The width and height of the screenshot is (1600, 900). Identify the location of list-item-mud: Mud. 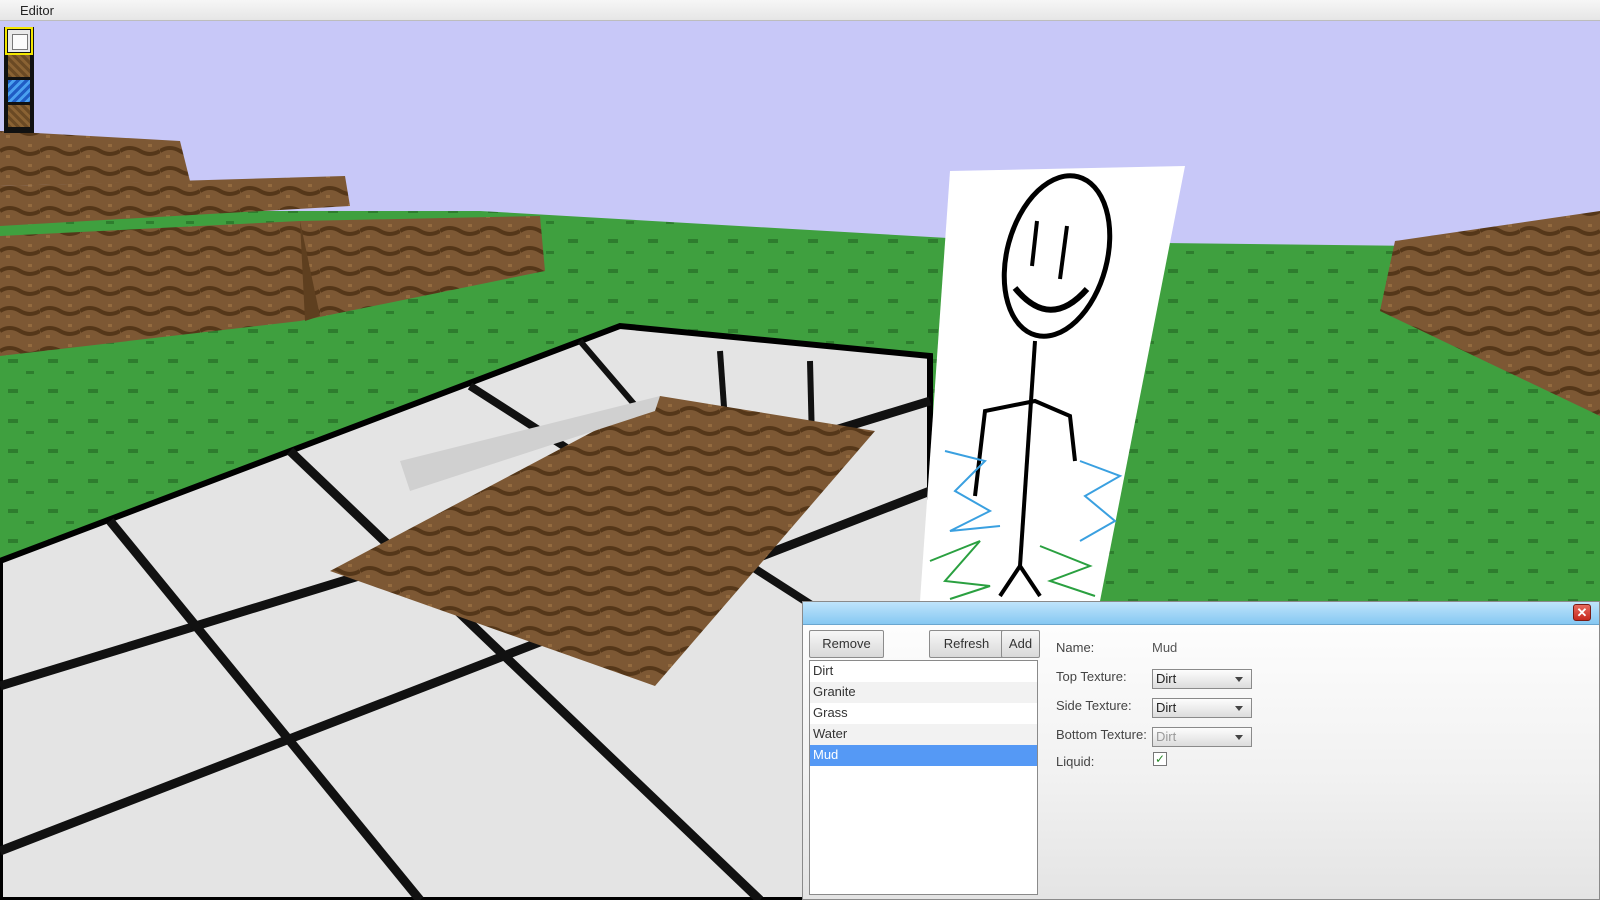
(923, 755).